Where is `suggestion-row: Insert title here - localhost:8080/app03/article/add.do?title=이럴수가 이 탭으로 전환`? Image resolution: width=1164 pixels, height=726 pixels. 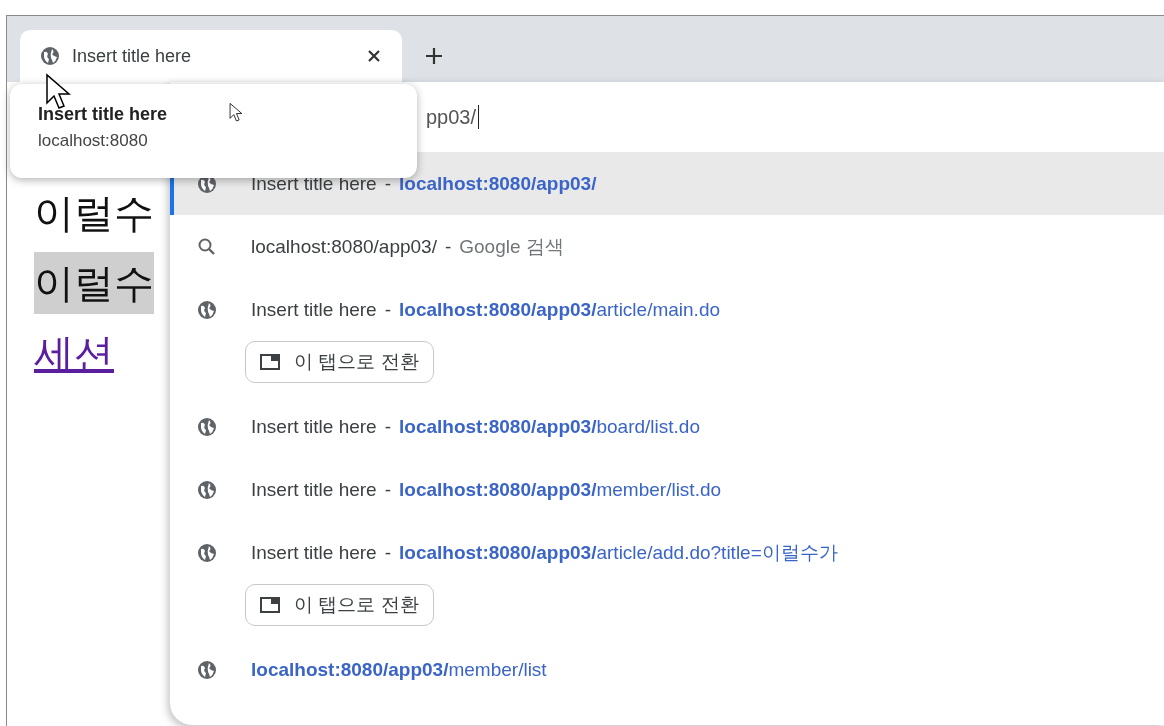 suggestion-row: Insert title here - localhost:8080/app03/article/add.do?title=이럴수가 이 탭으로 전환 is located at coordinates (667, 579).